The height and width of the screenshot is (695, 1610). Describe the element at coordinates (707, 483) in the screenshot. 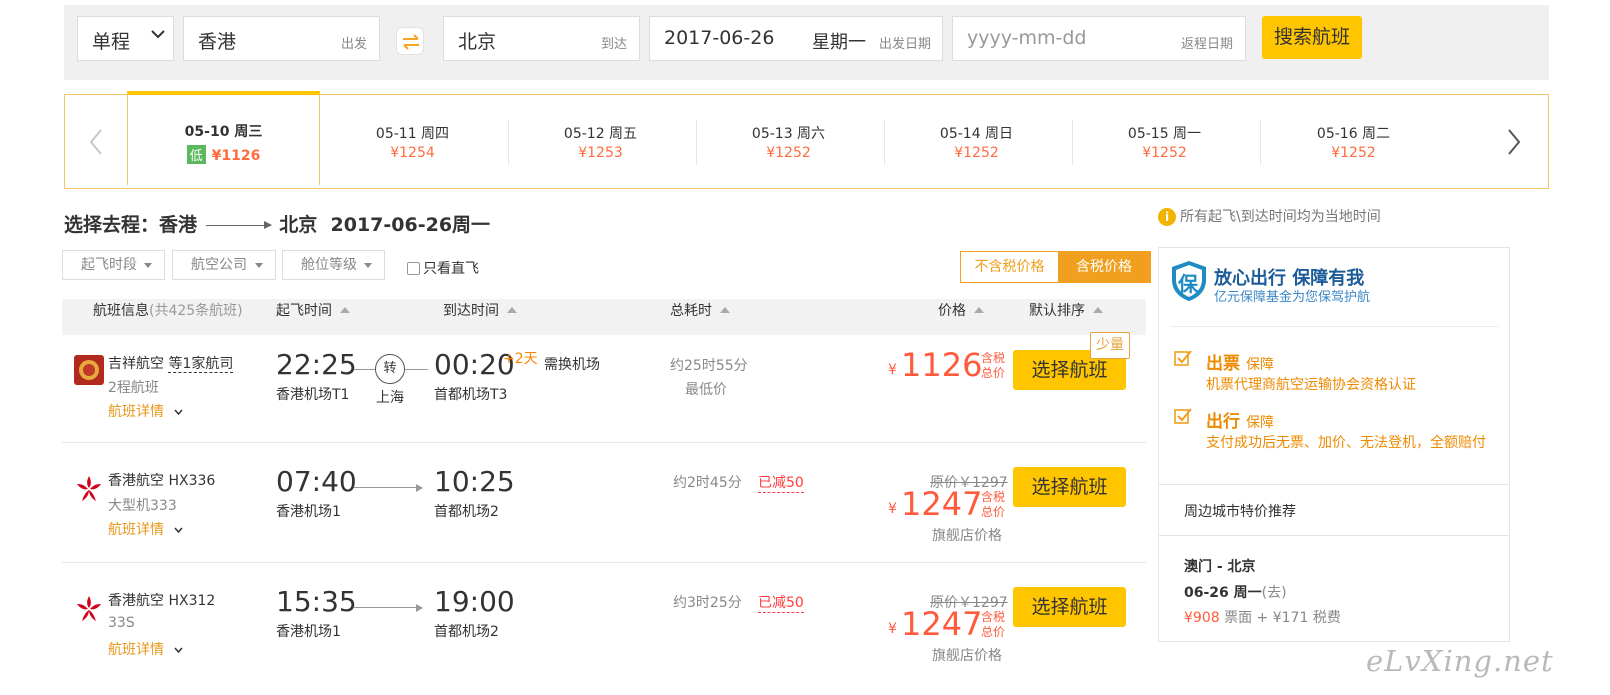

I see `flight-2-duration: 约2时45分` at that location.